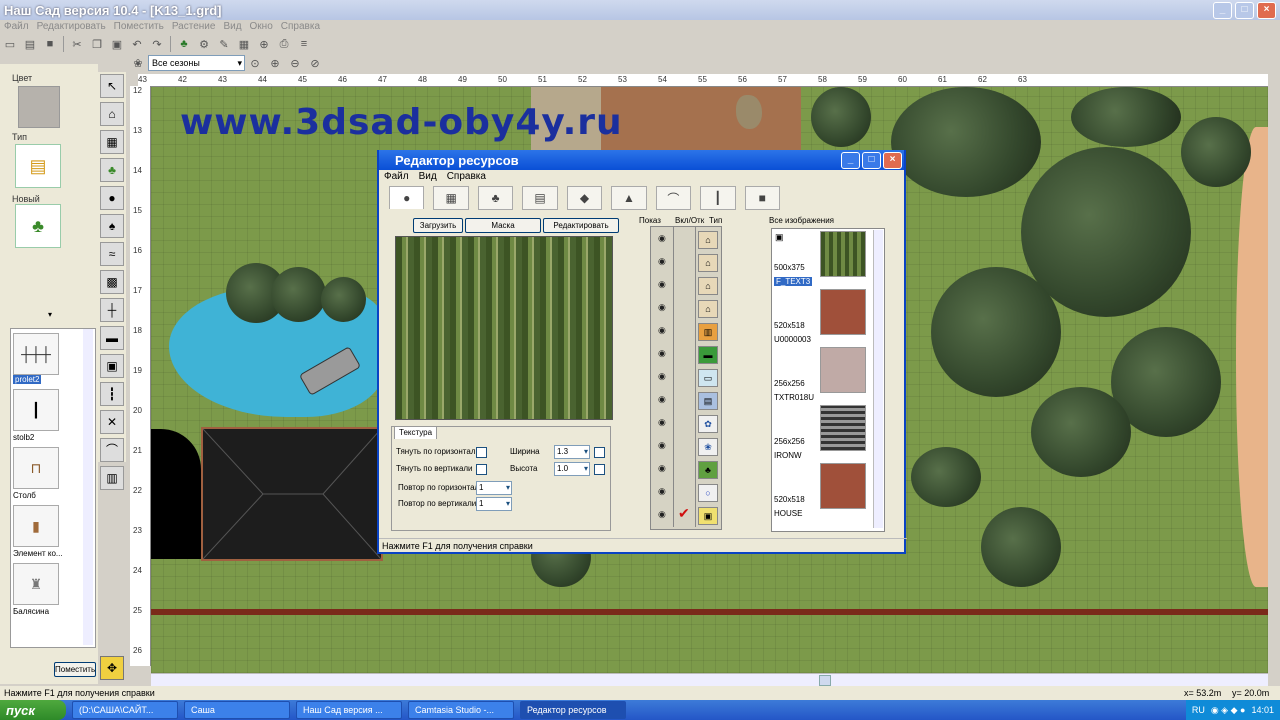 The height and width of the screenshot is (720, 1280). What do you see at coordinates (112, 170) in the screenshot?
I see `plant-category-icon: ♣` at bounding box center [112, 170].